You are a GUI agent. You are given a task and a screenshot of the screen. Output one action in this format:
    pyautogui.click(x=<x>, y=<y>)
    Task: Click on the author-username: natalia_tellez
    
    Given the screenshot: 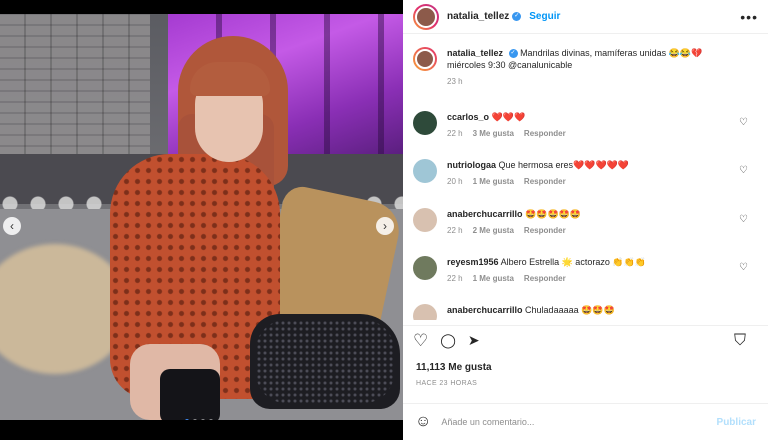 What is the action you would take?
    pyautogui.click(x=478, y=16)
    